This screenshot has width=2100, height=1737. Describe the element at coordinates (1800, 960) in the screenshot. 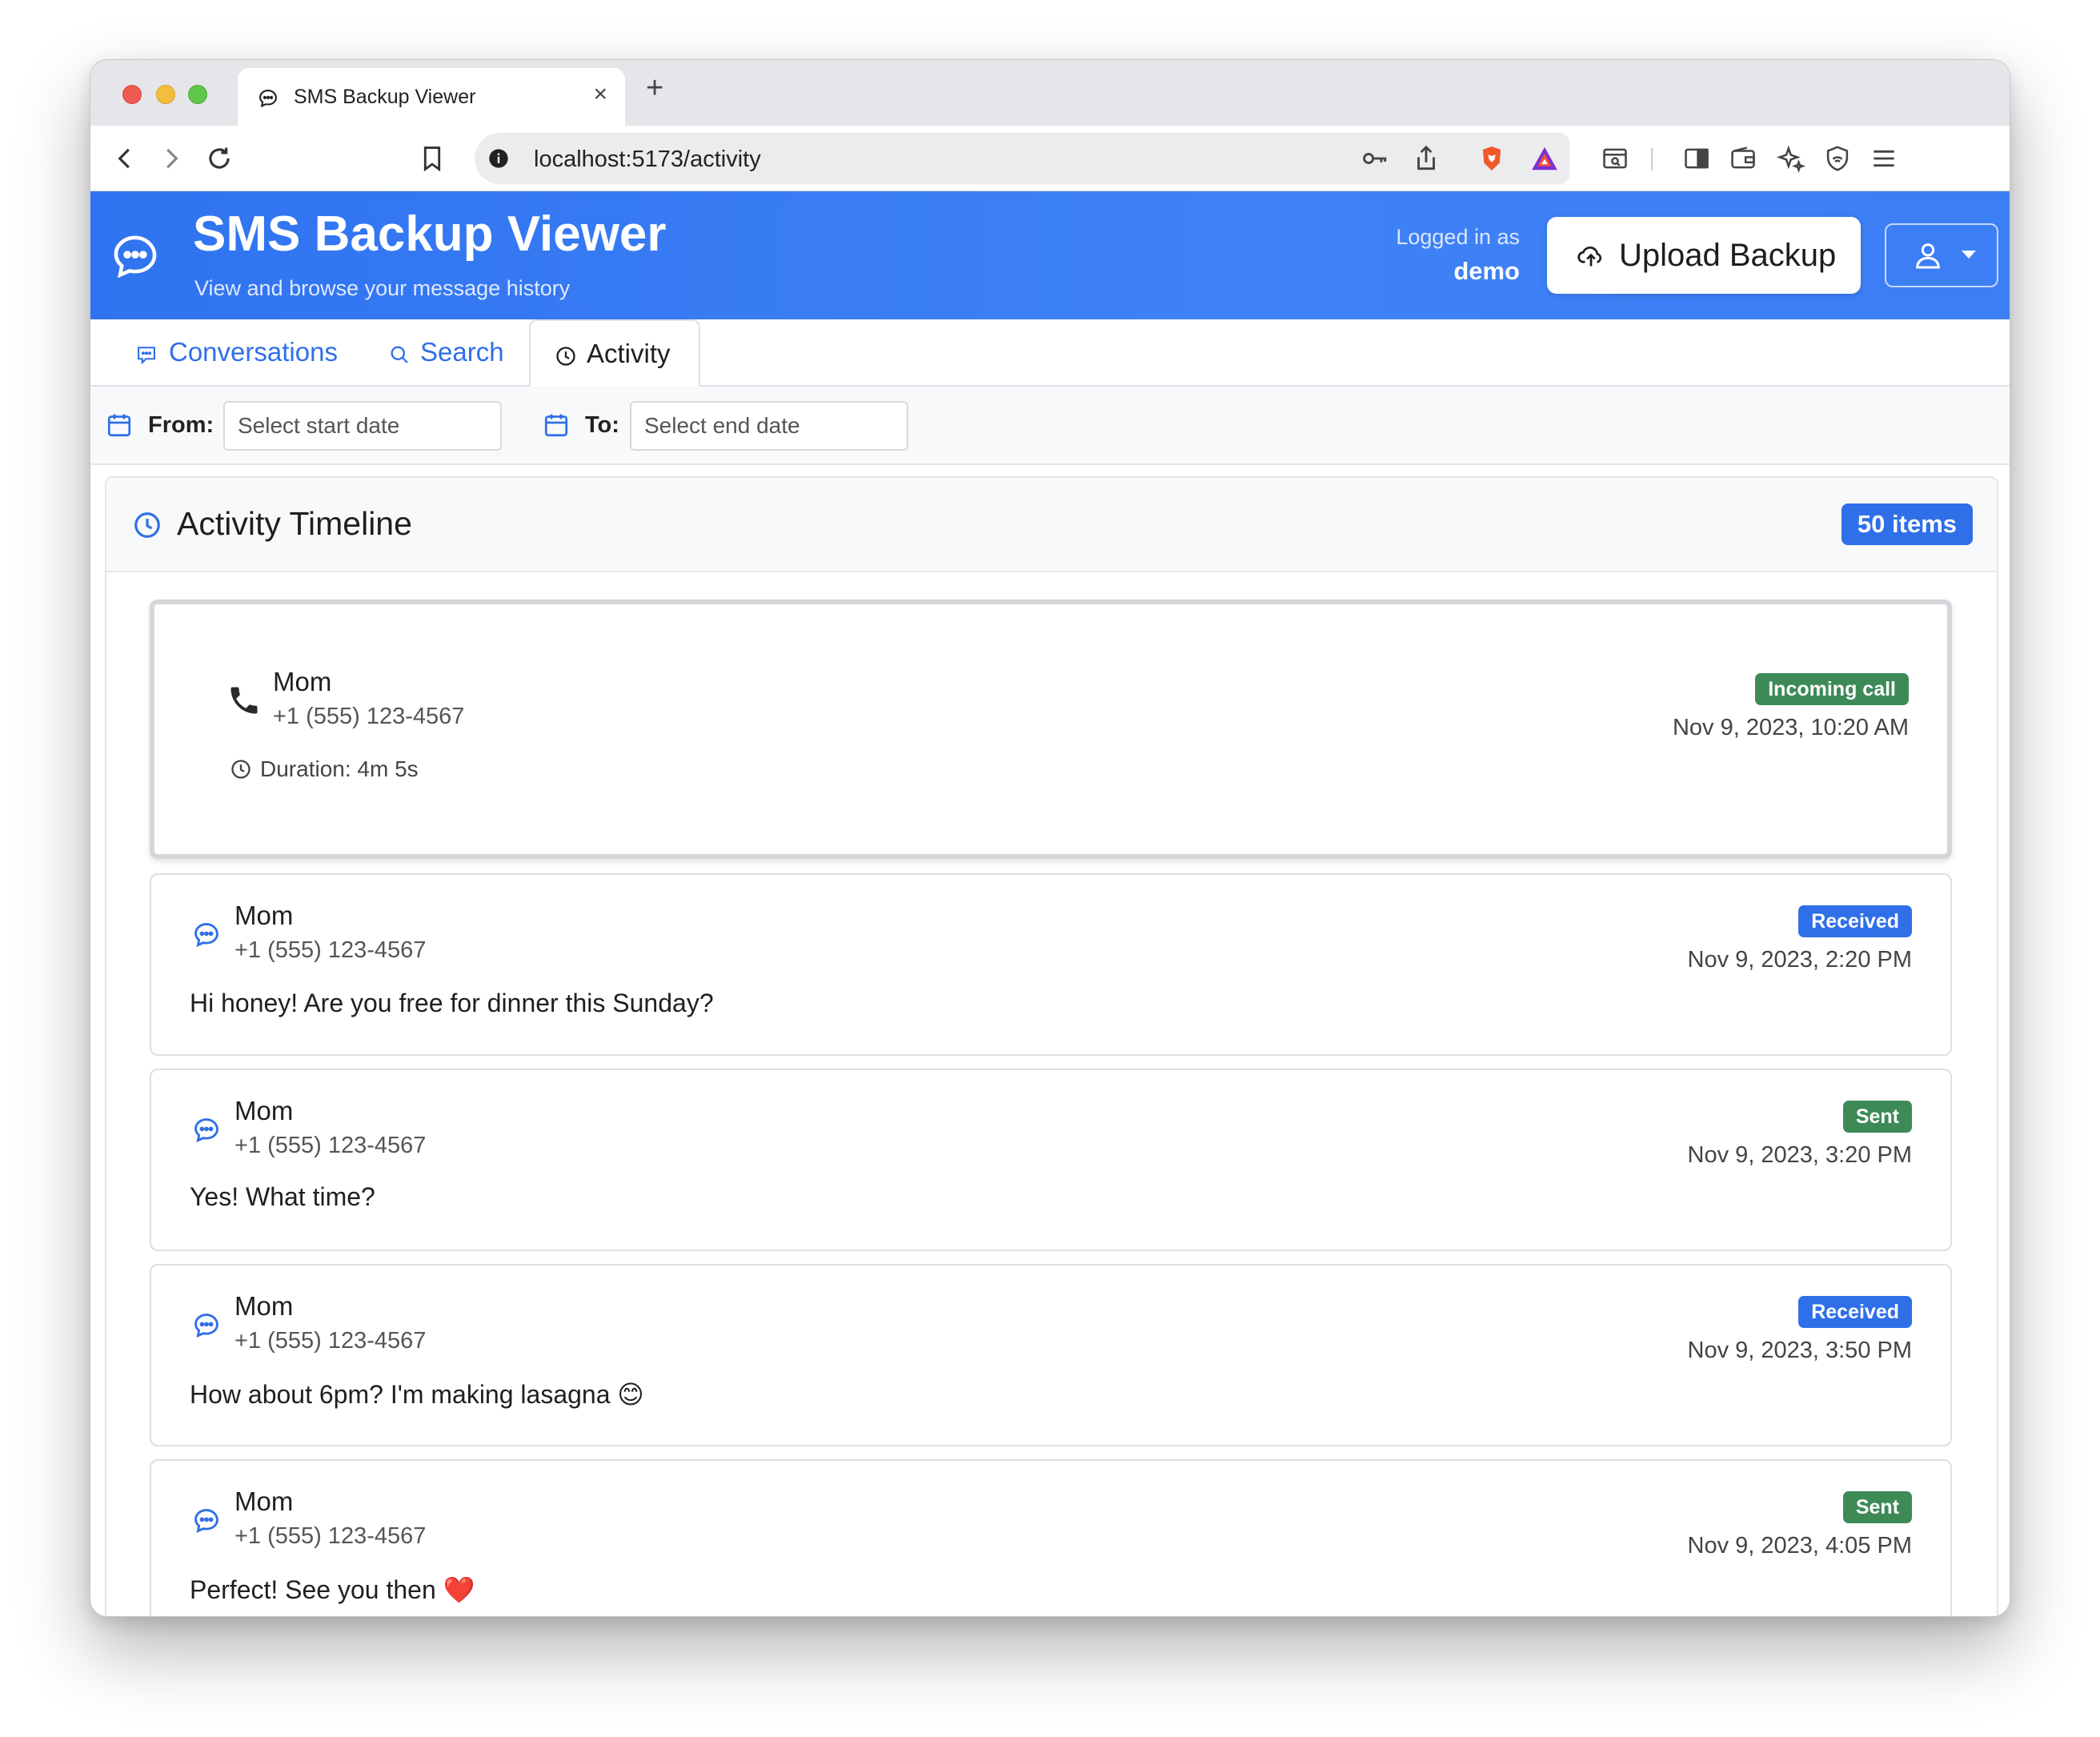

I see `entry-timestamp: Nov 9, 2023, 2:20 PM` at that location.